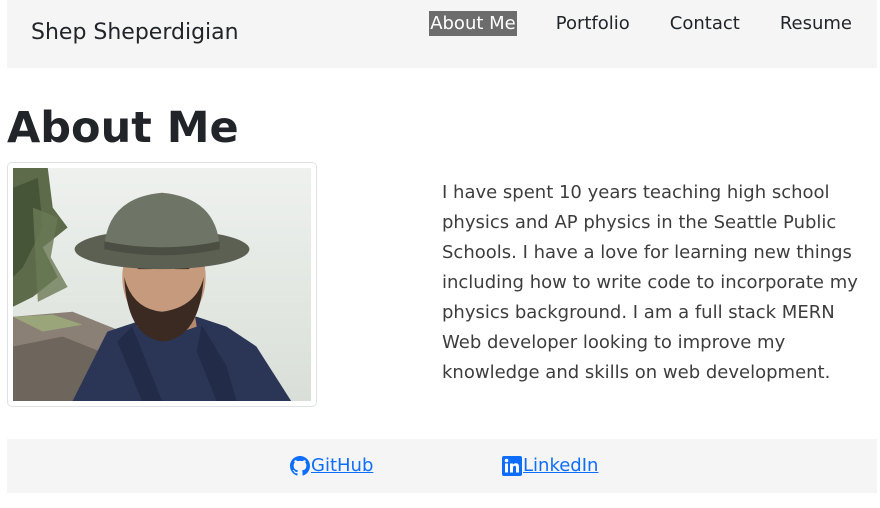  Describe the element at coordinates (512, 465) in the screenshot. I see `linkedin-icon` at that location.